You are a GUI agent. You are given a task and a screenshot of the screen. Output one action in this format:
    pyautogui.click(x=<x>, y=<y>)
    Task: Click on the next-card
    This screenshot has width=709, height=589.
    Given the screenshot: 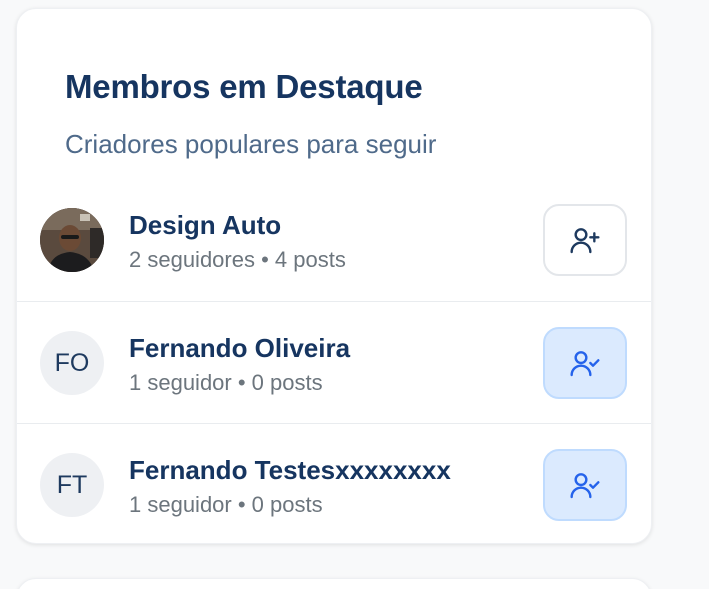 What is the action you would take?
    pyautogui.click(x=334, y=583)
    